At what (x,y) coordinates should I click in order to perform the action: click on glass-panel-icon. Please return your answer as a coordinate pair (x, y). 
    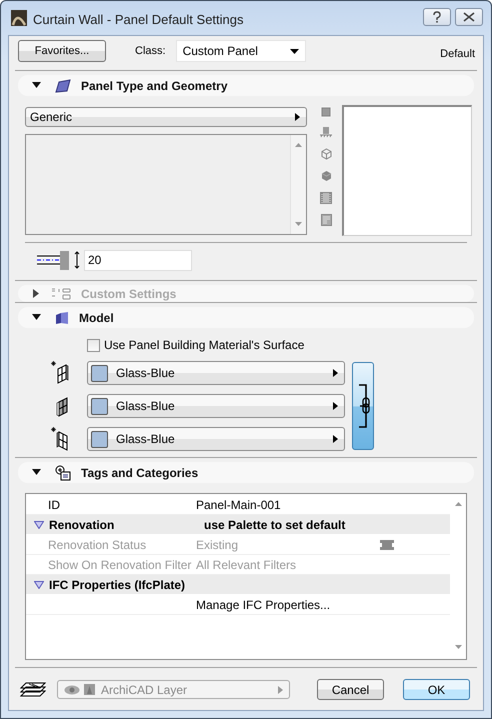
    Looking at the image, I should click on (61, 373).